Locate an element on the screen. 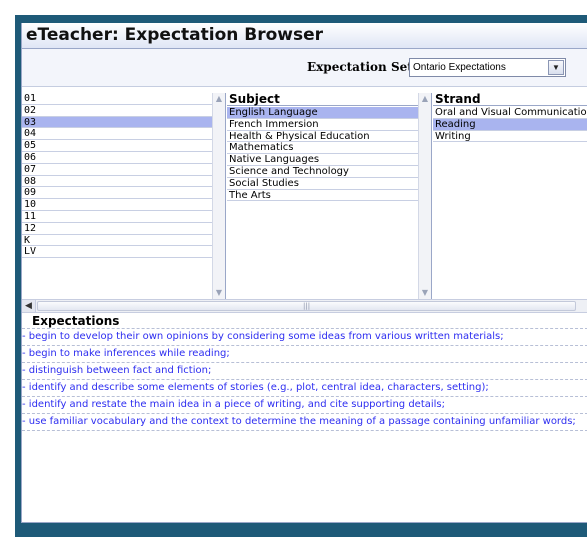 The height and width of the screenshot is (537, 587). list-item: The Arts is located at coordinates (329, 196).